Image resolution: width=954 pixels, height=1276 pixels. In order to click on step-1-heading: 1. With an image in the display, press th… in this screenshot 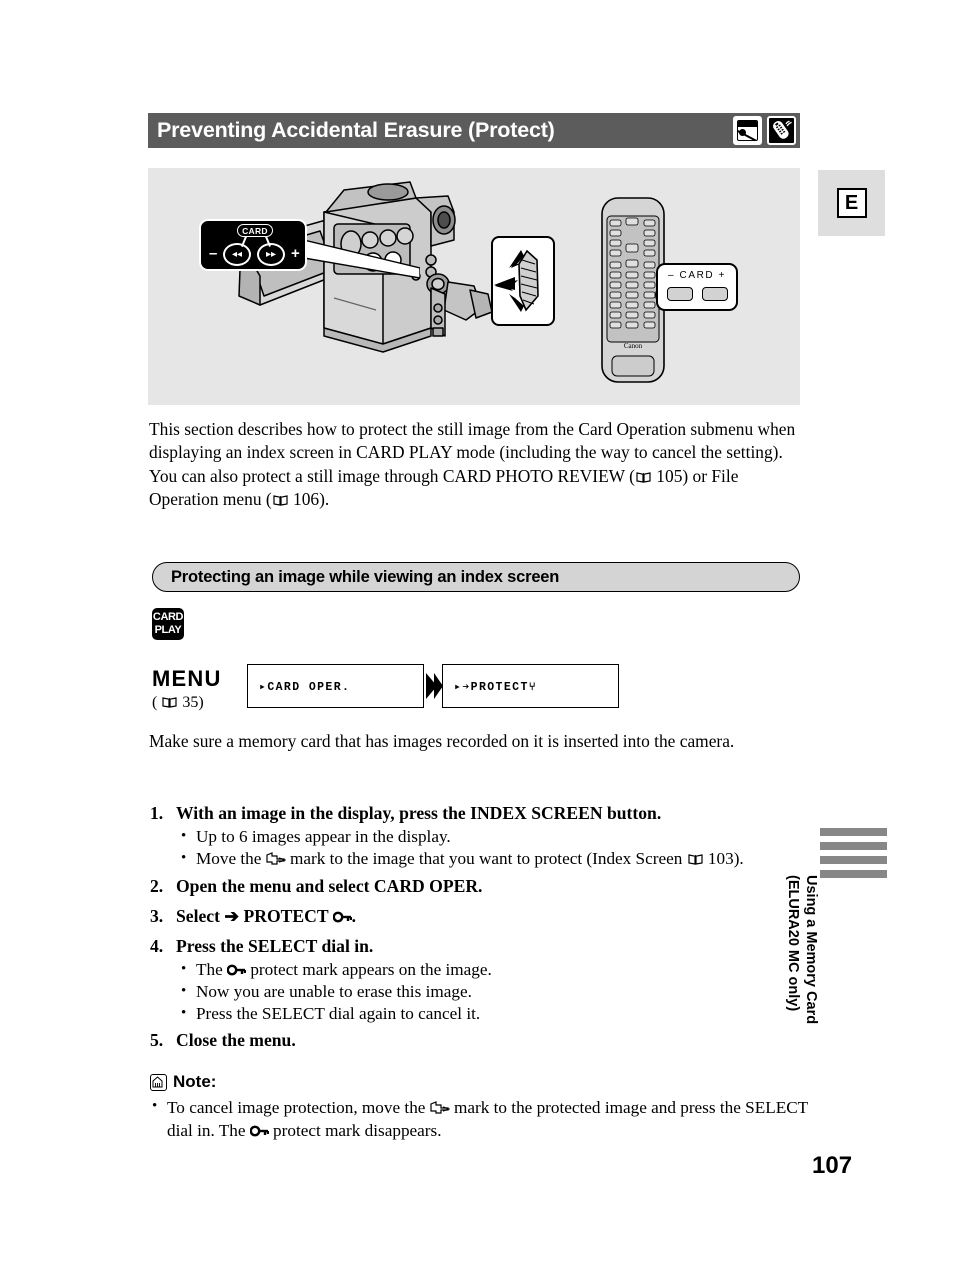, I will do `click(480, 813)`.